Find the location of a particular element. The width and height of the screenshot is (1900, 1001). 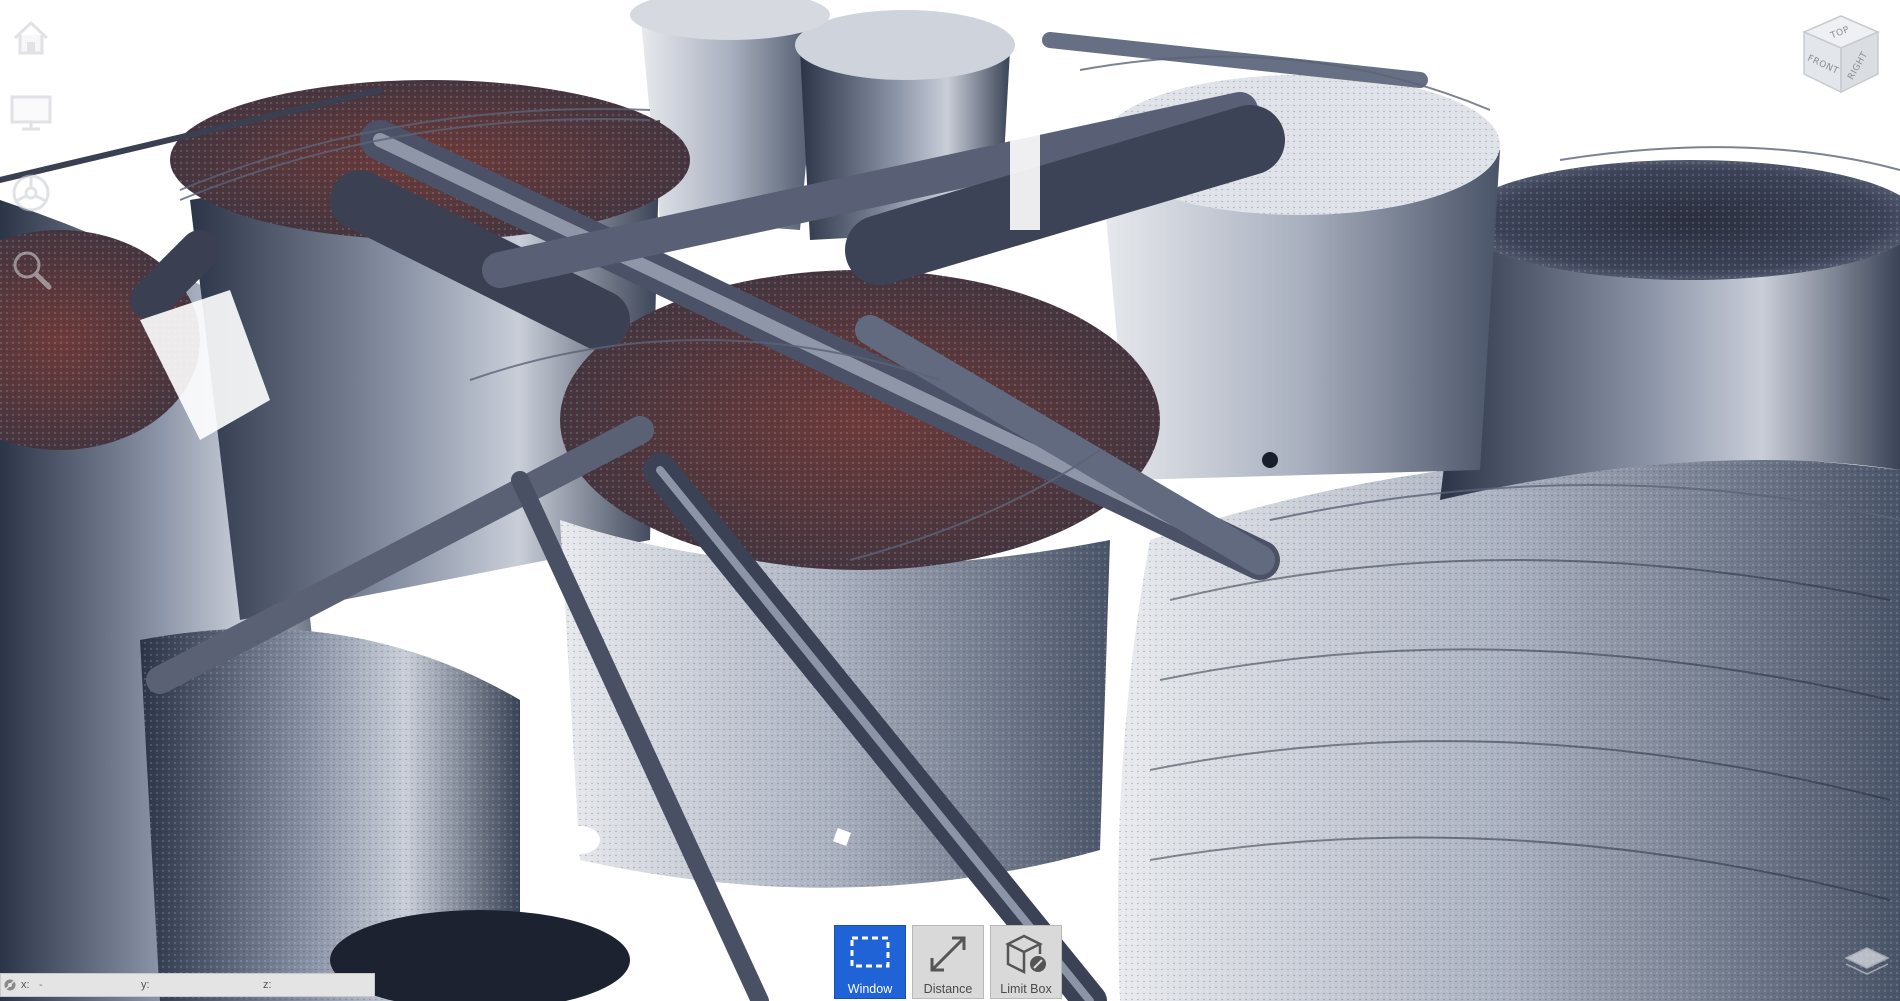

home-button is located at coordinates (31, 37).